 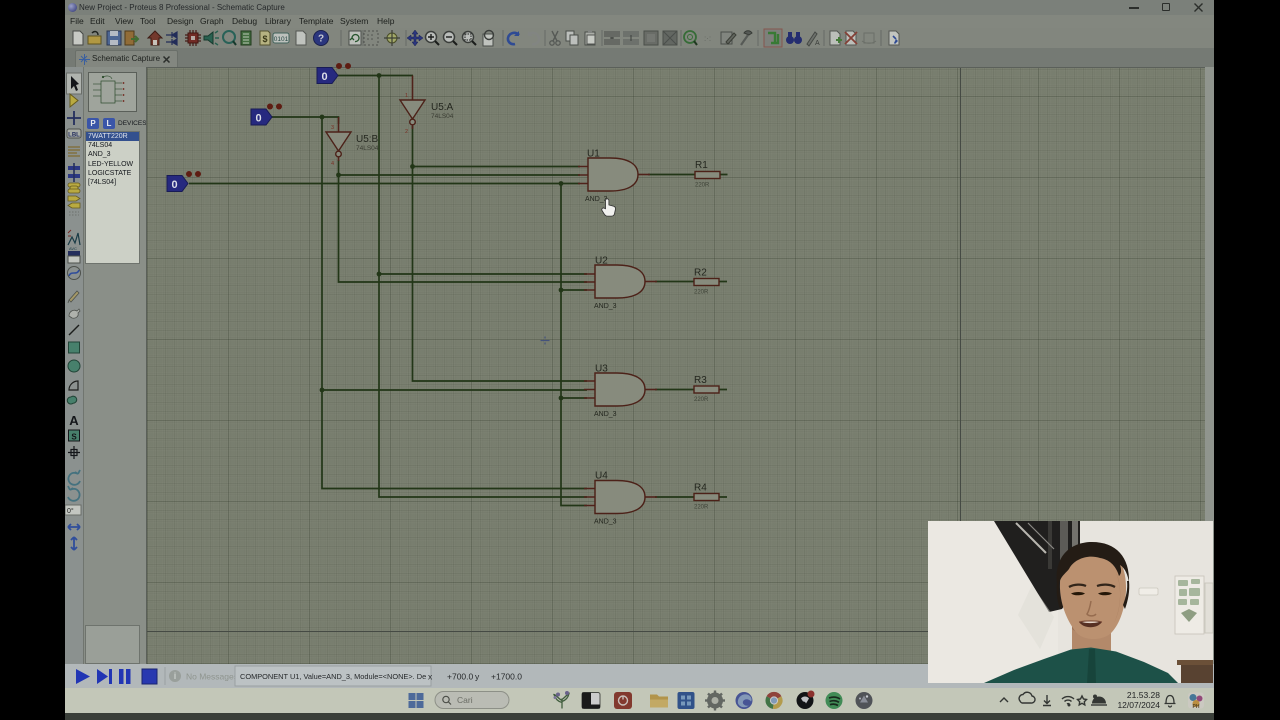 I want to click on svg-text: 12/07/2024, so click(x=1138, y=705).